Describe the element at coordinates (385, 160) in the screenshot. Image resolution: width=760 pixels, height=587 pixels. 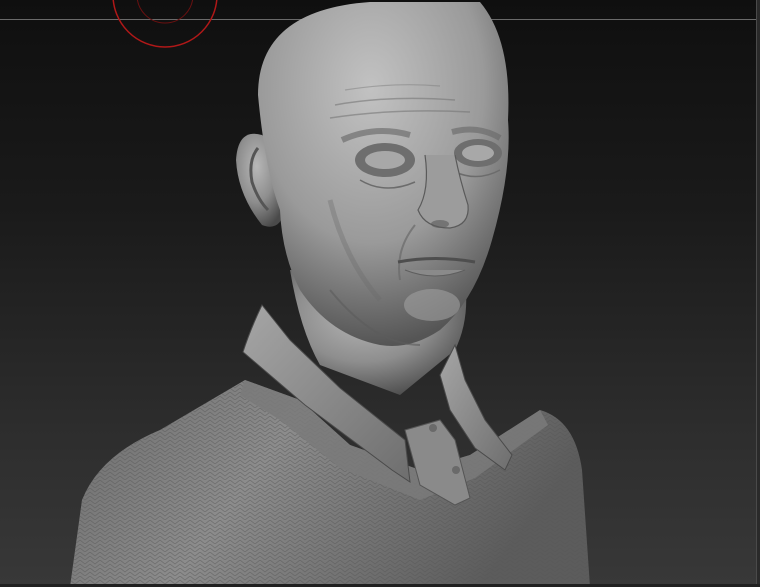
I see `left-eye` at that location.